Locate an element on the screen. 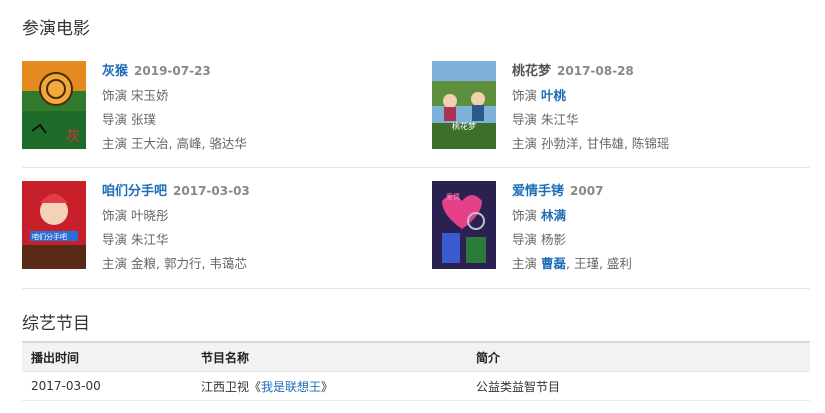 The height and width of the screenshot is (413, 825). movie-title-link: 咱们分手吧 is located at coordinates (134, 191).